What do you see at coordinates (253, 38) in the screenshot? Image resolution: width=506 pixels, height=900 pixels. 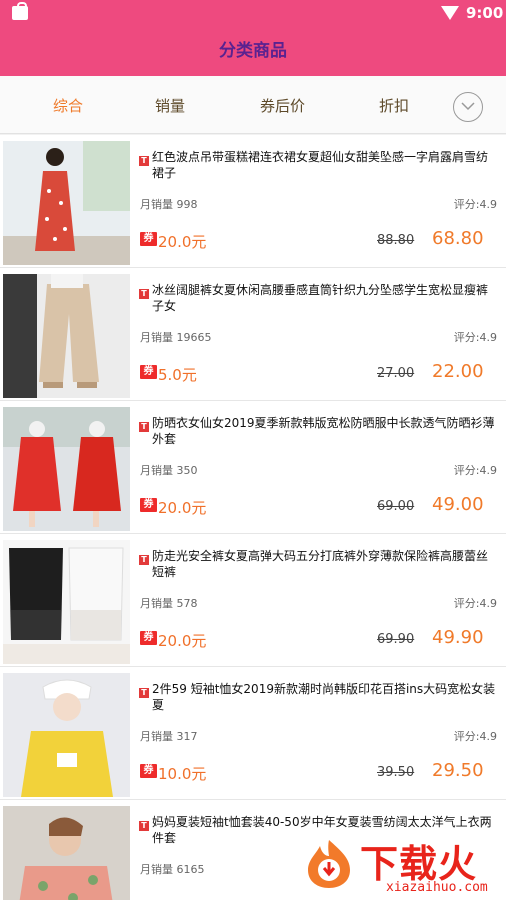 I see `app-header: 9:00 分类商品` at bounding box center [253, 38].